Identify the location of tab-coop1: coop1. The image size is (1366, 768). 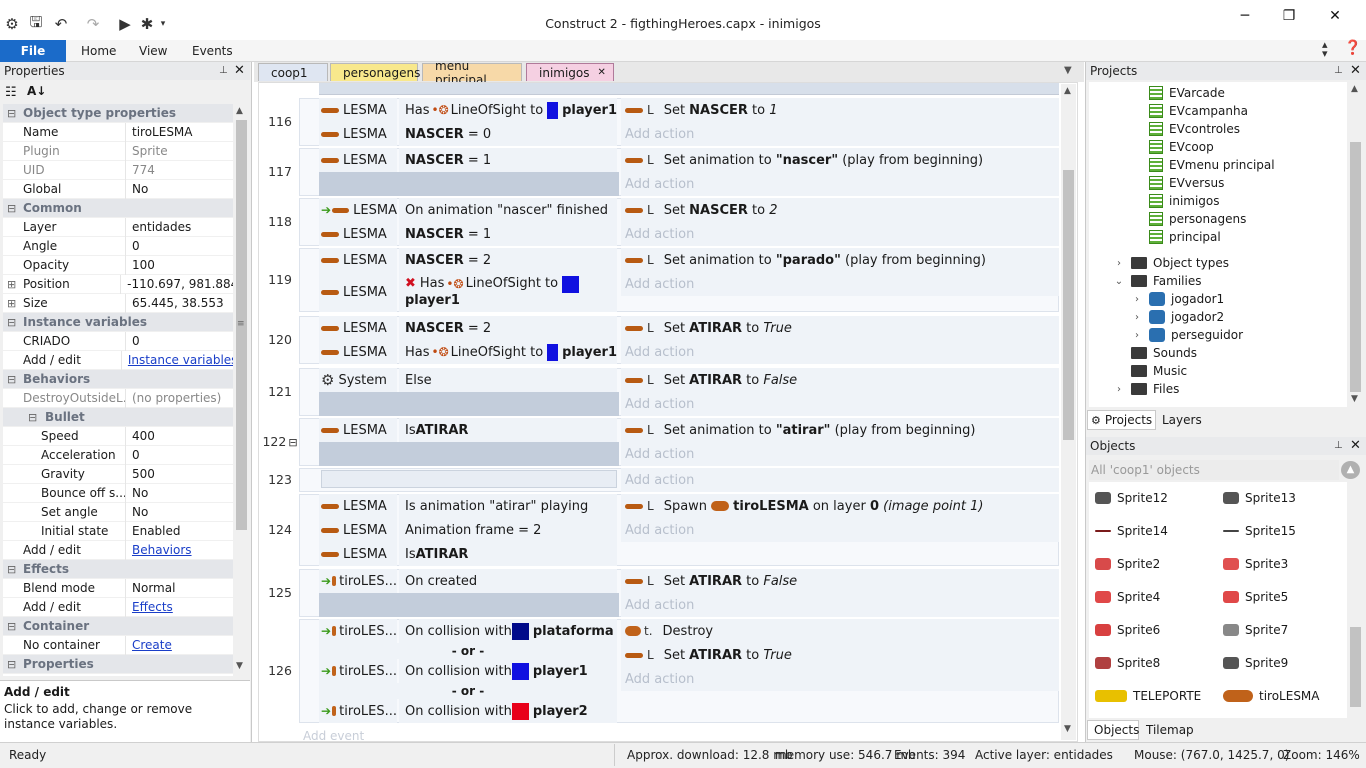
(293, 72).